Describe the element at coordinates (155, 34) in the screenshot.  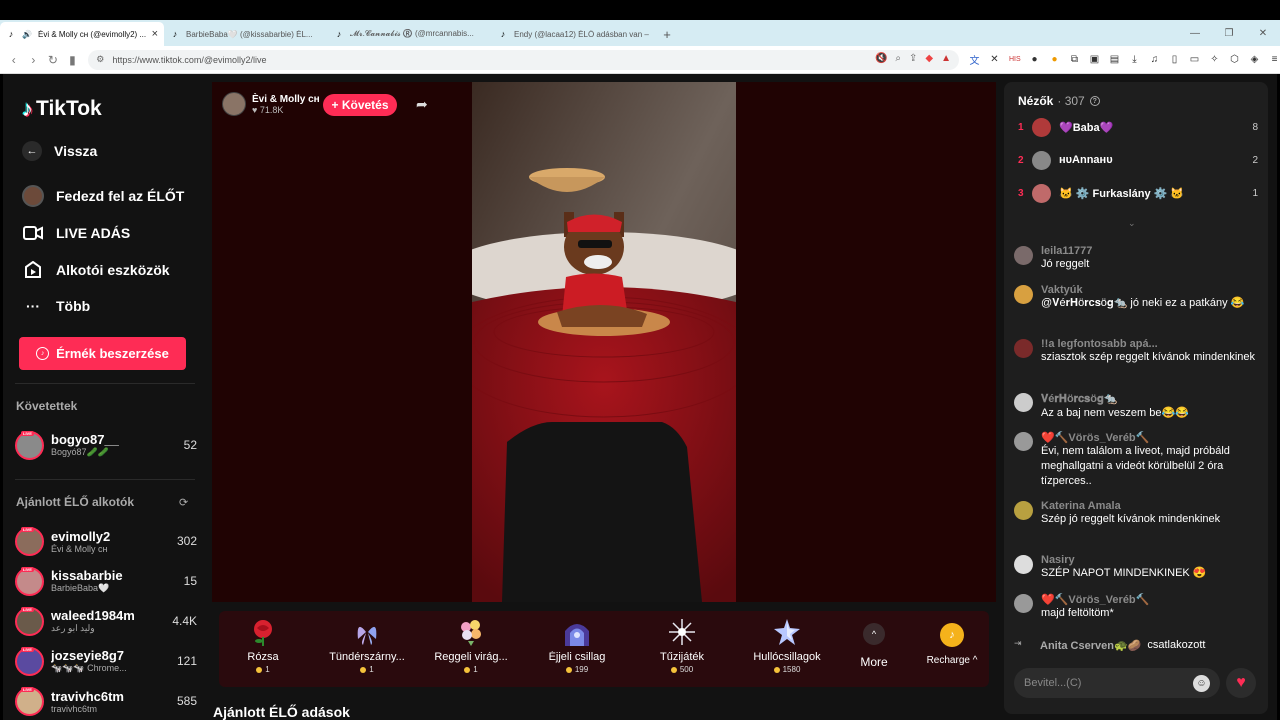
I see `close-tab-icon: ×` at that location.